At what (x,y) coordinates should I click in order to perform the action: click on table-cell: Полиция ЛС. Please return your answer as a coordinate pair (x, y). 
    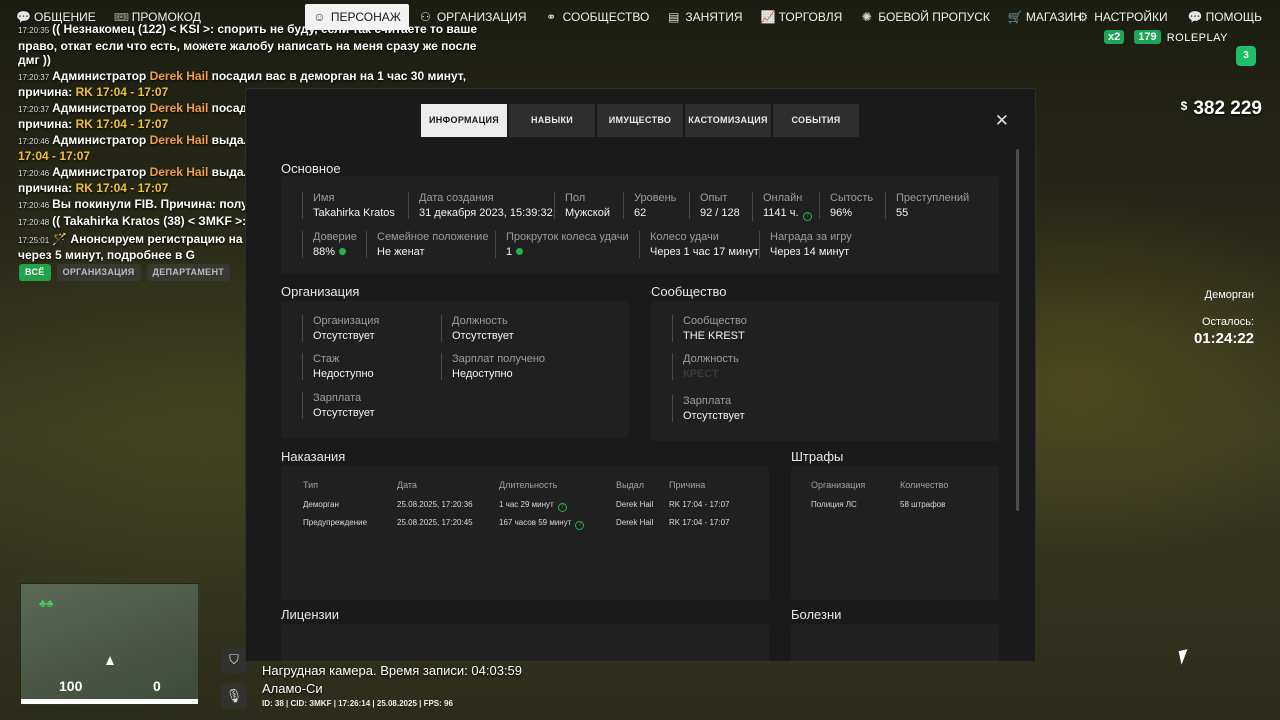
    Looking at the image, I should click on (834, 504).